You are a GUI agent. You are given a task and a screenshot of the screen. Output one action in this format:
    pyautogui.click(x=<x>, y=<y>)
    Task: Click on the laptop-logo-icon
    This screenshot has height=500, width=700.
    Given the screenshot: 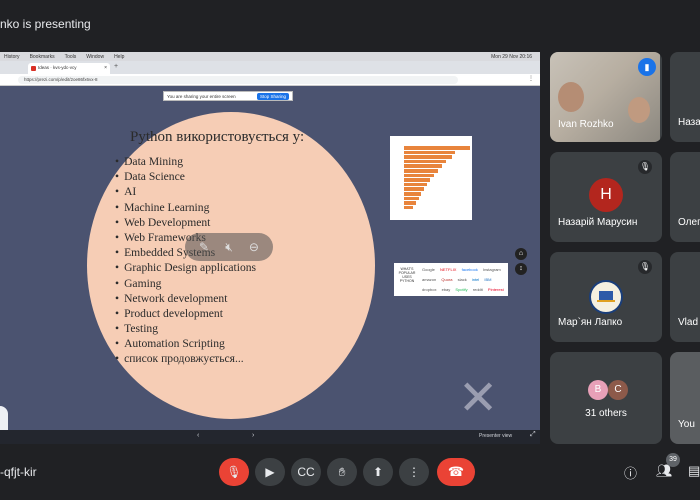 What is the action you would take?
    pyautogui.click(x=606, y=296)
    